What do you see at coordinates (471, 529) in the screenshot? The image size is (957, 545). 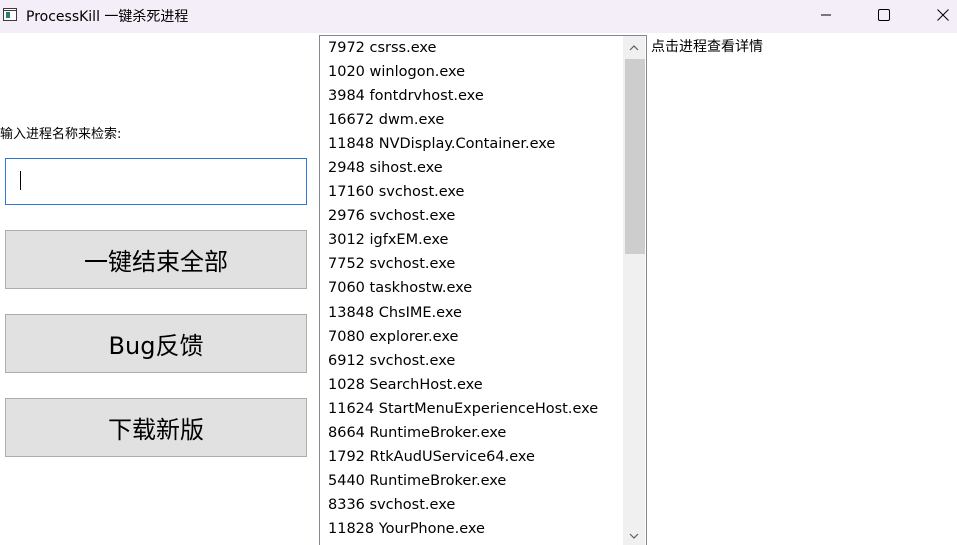 I see `process-list-item: 11828 YourPhone.exe` at bounding box center [471, 529].